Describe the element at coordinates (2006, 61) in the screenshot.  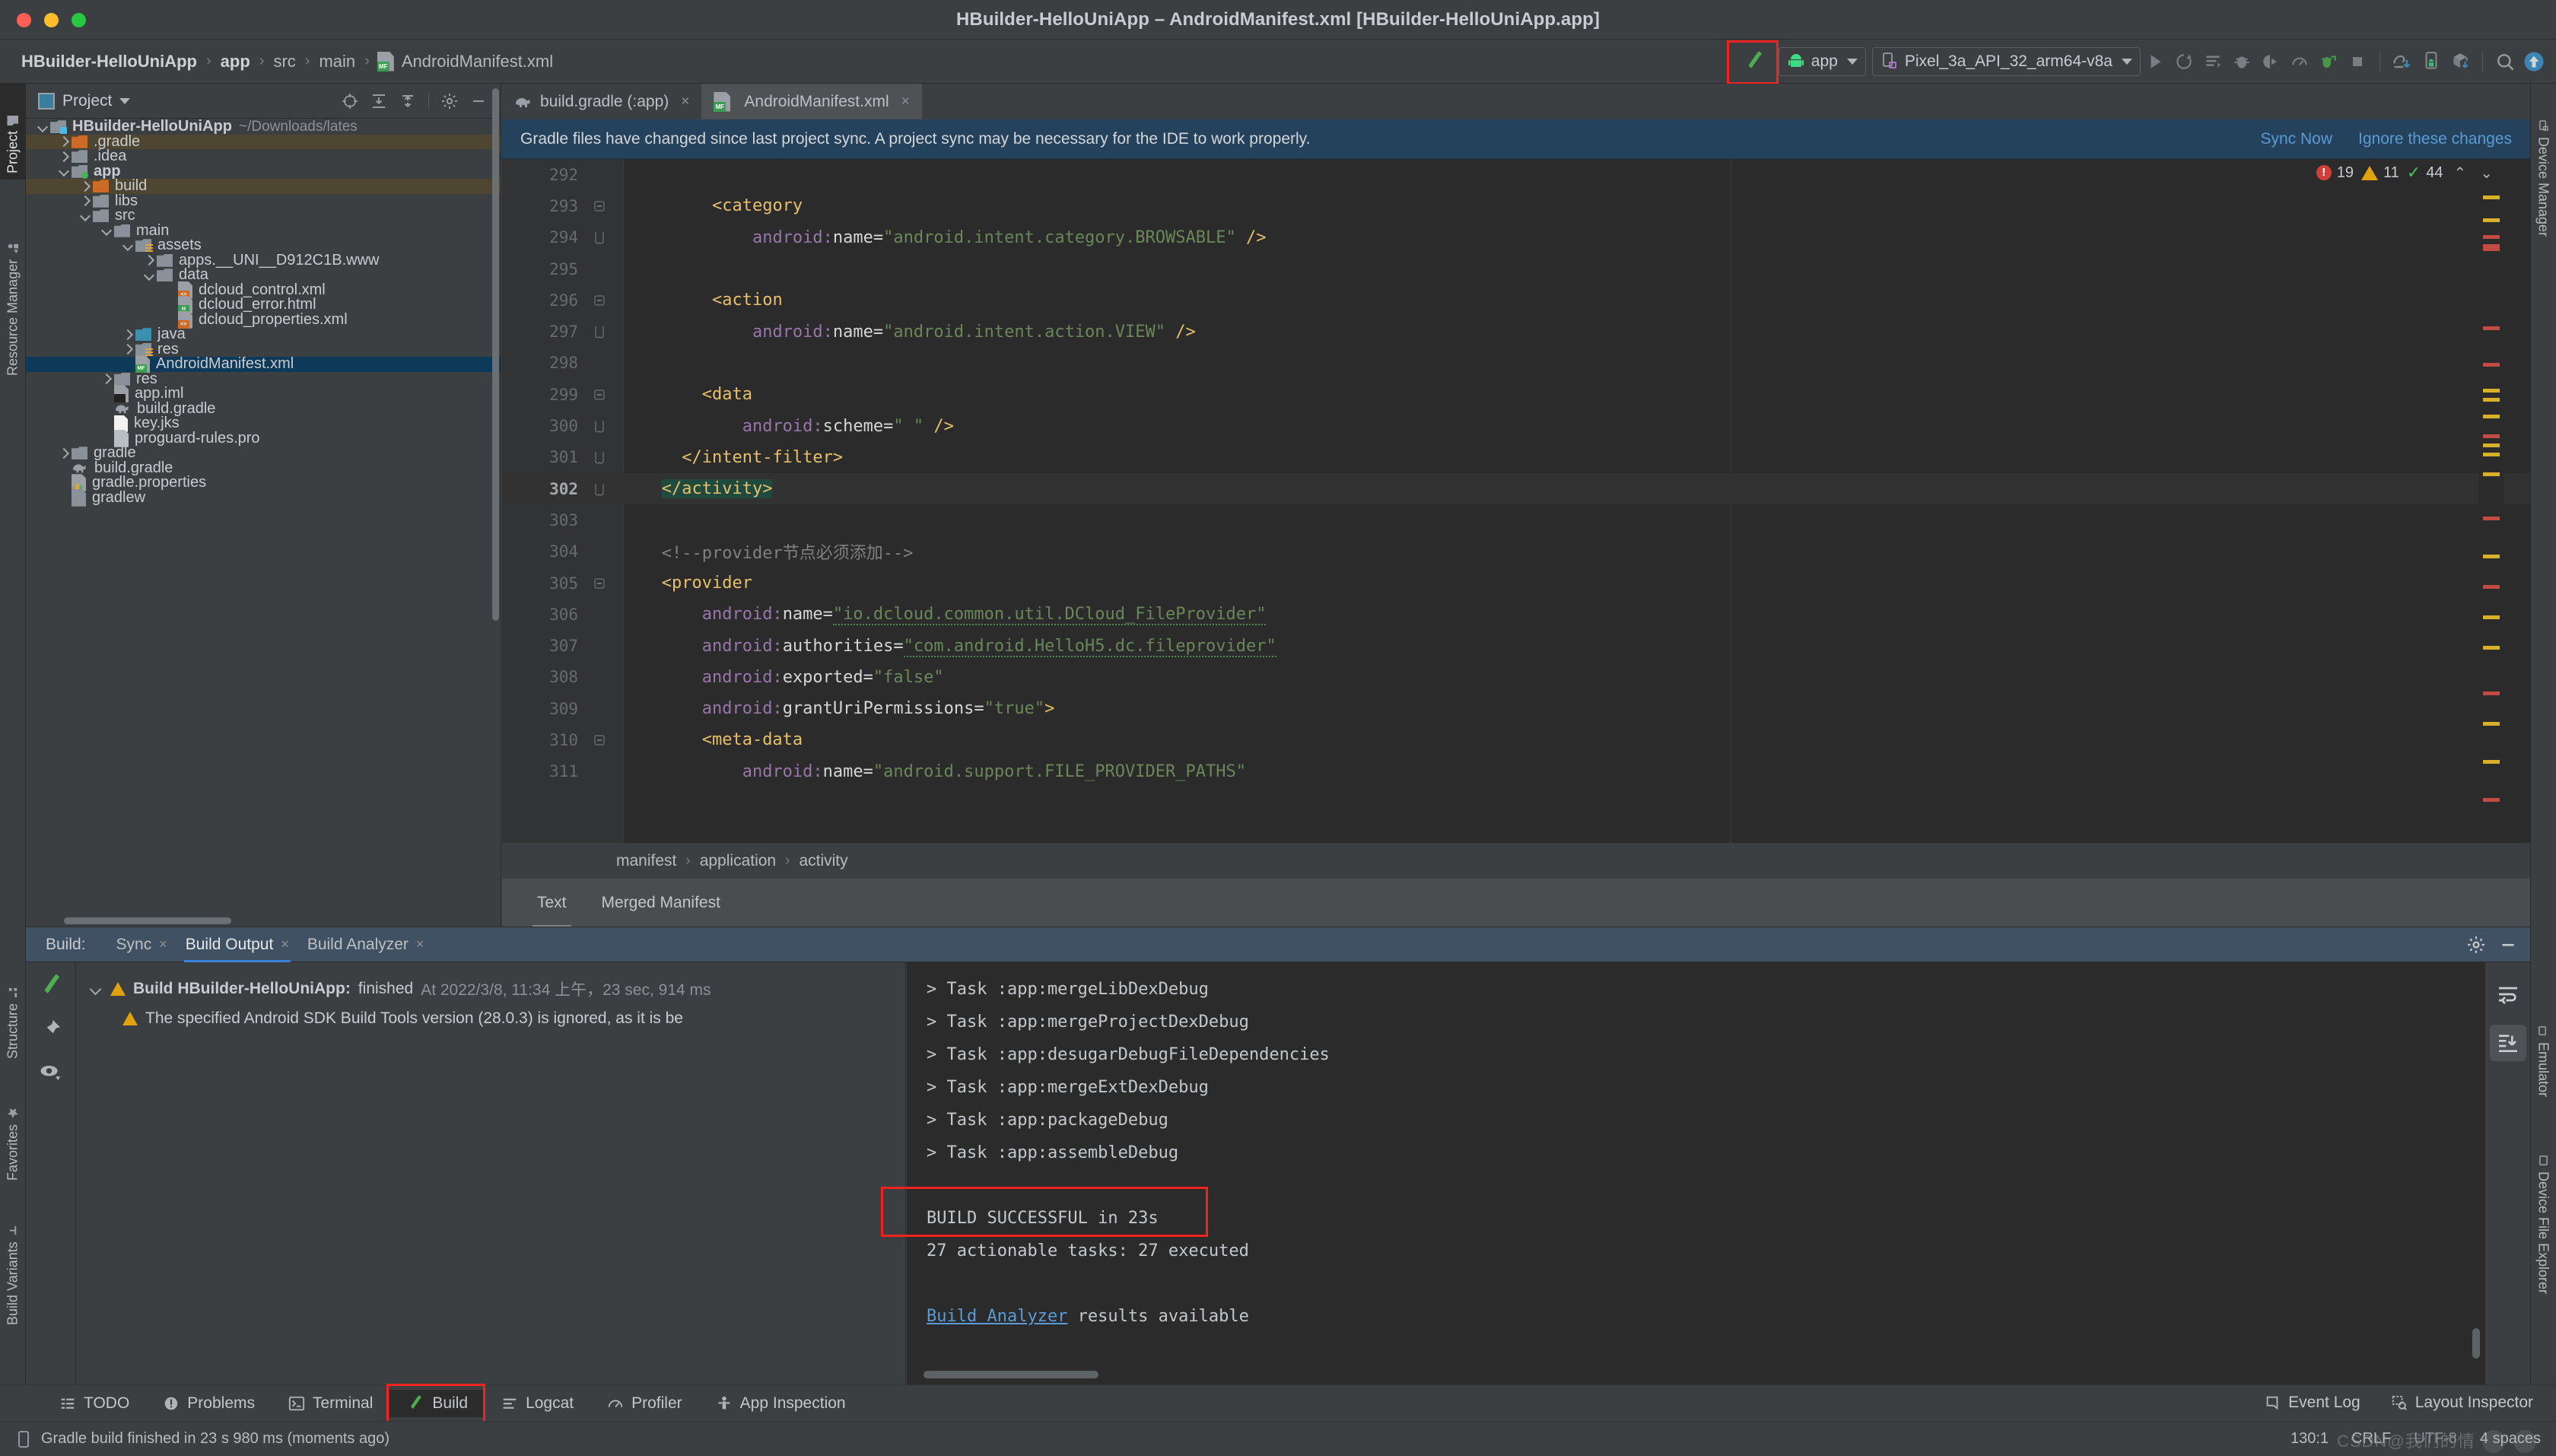
I see `device-selector: Pixel_3a_API_32_arm64-v8a` at that location.